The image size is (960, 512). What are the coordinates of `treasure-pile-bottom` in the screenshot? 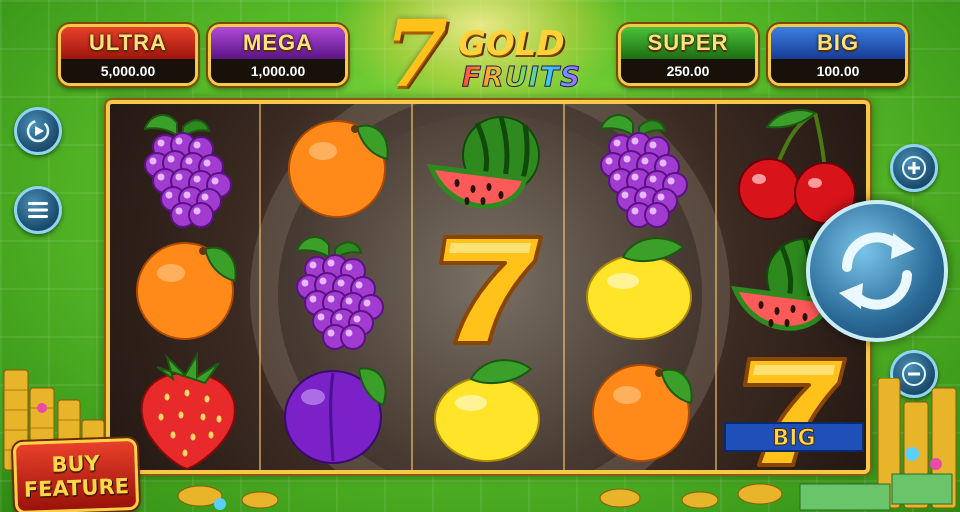 It's located at (534, 497).